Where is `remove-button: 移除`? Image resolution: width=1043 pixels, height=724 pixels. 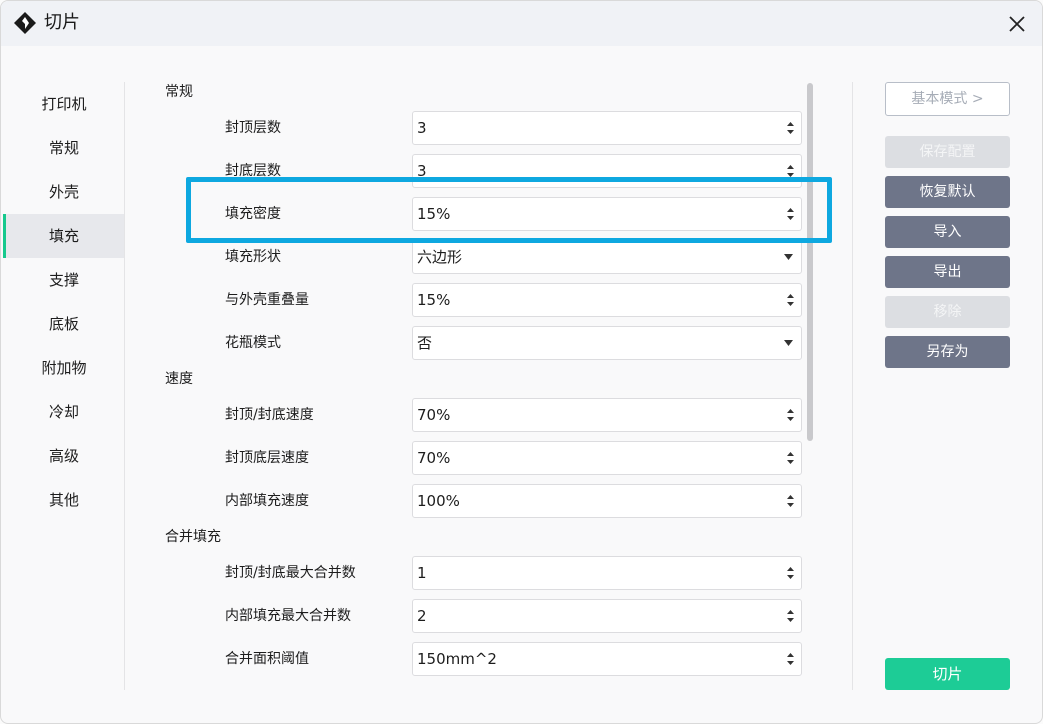 remove-button: 移除 is located at coordinates (947, 312).